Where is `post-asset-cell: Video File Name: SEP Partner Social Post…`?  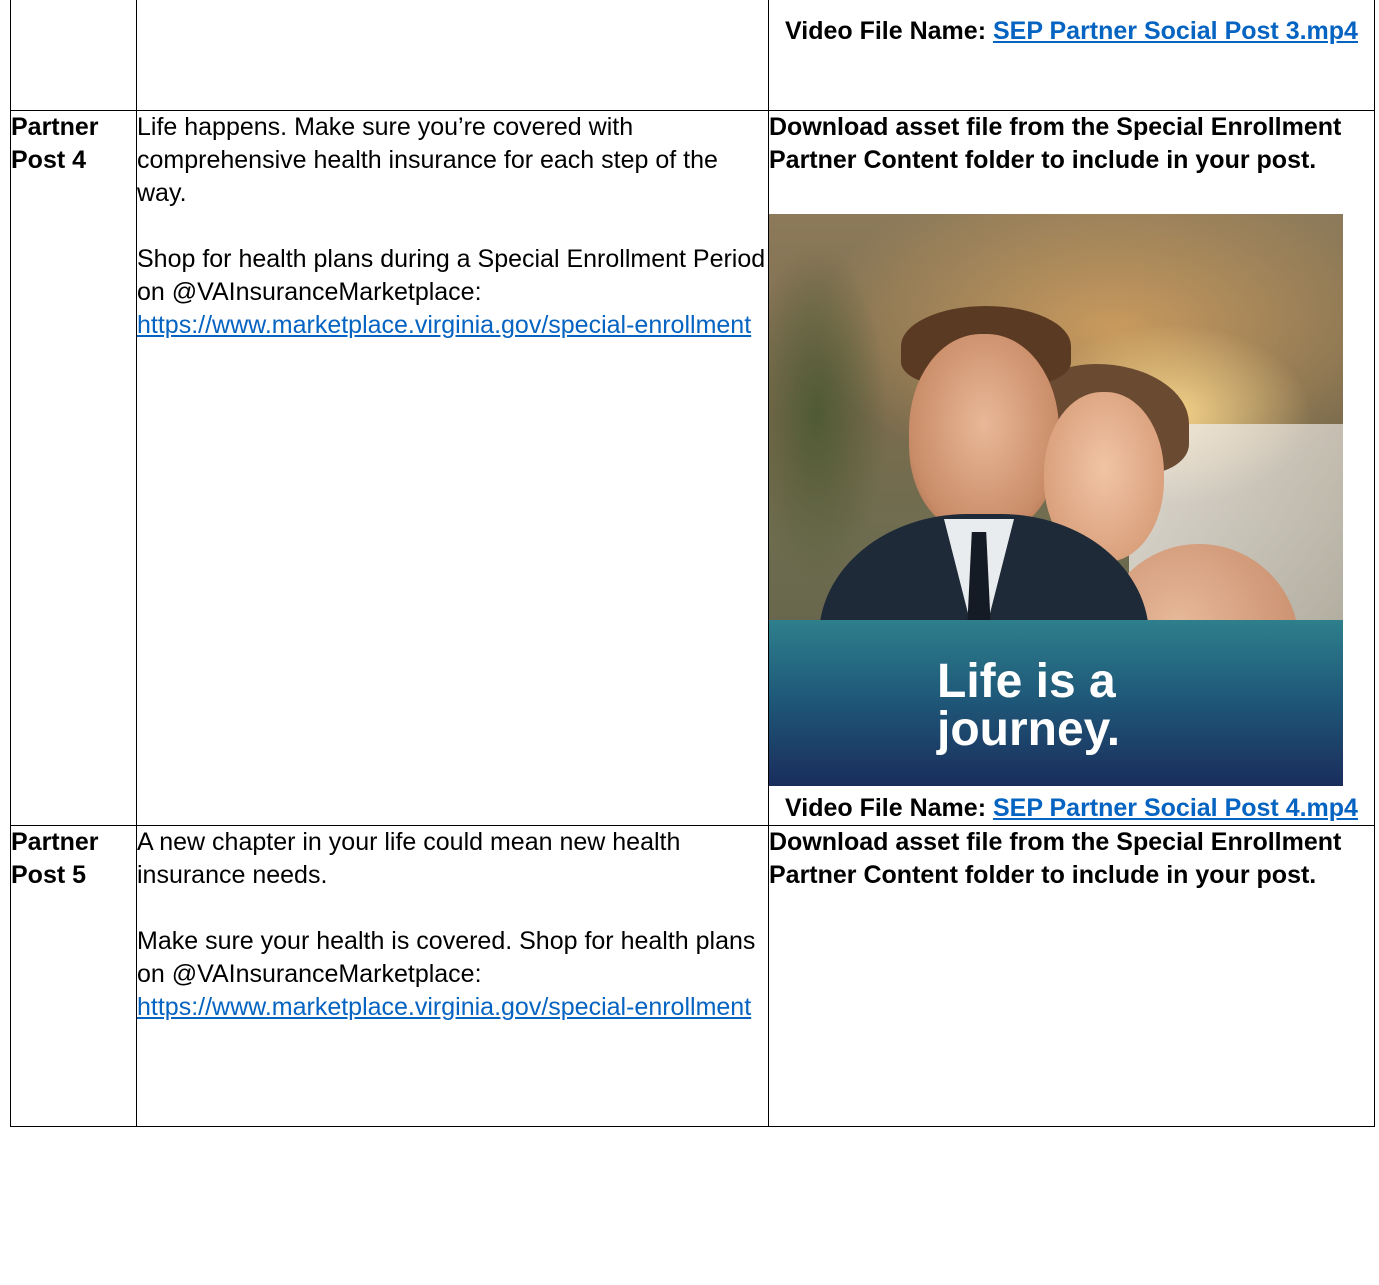 post-asset-cell: Video File Name: SEP Partner Social Post… is located at coordinates (1071, 55).